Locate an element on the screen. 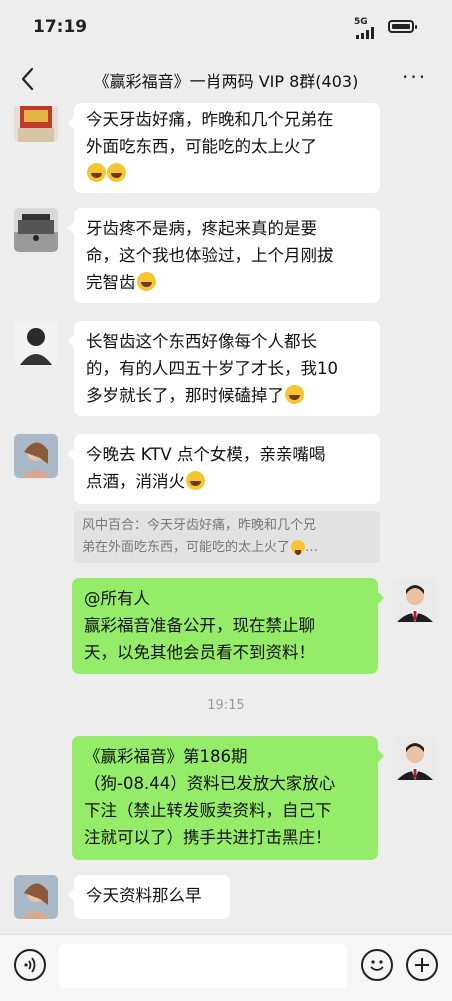  chat-header: 《赢彩福音》一肖两码 VIP 8群(403) ··· is located at coordinates (226, 81).